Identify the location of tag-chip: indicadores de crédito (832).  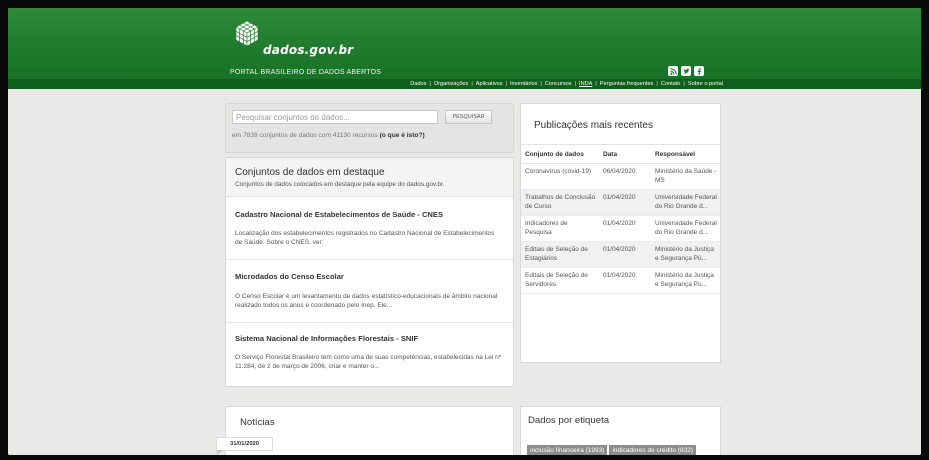
(653, 450).